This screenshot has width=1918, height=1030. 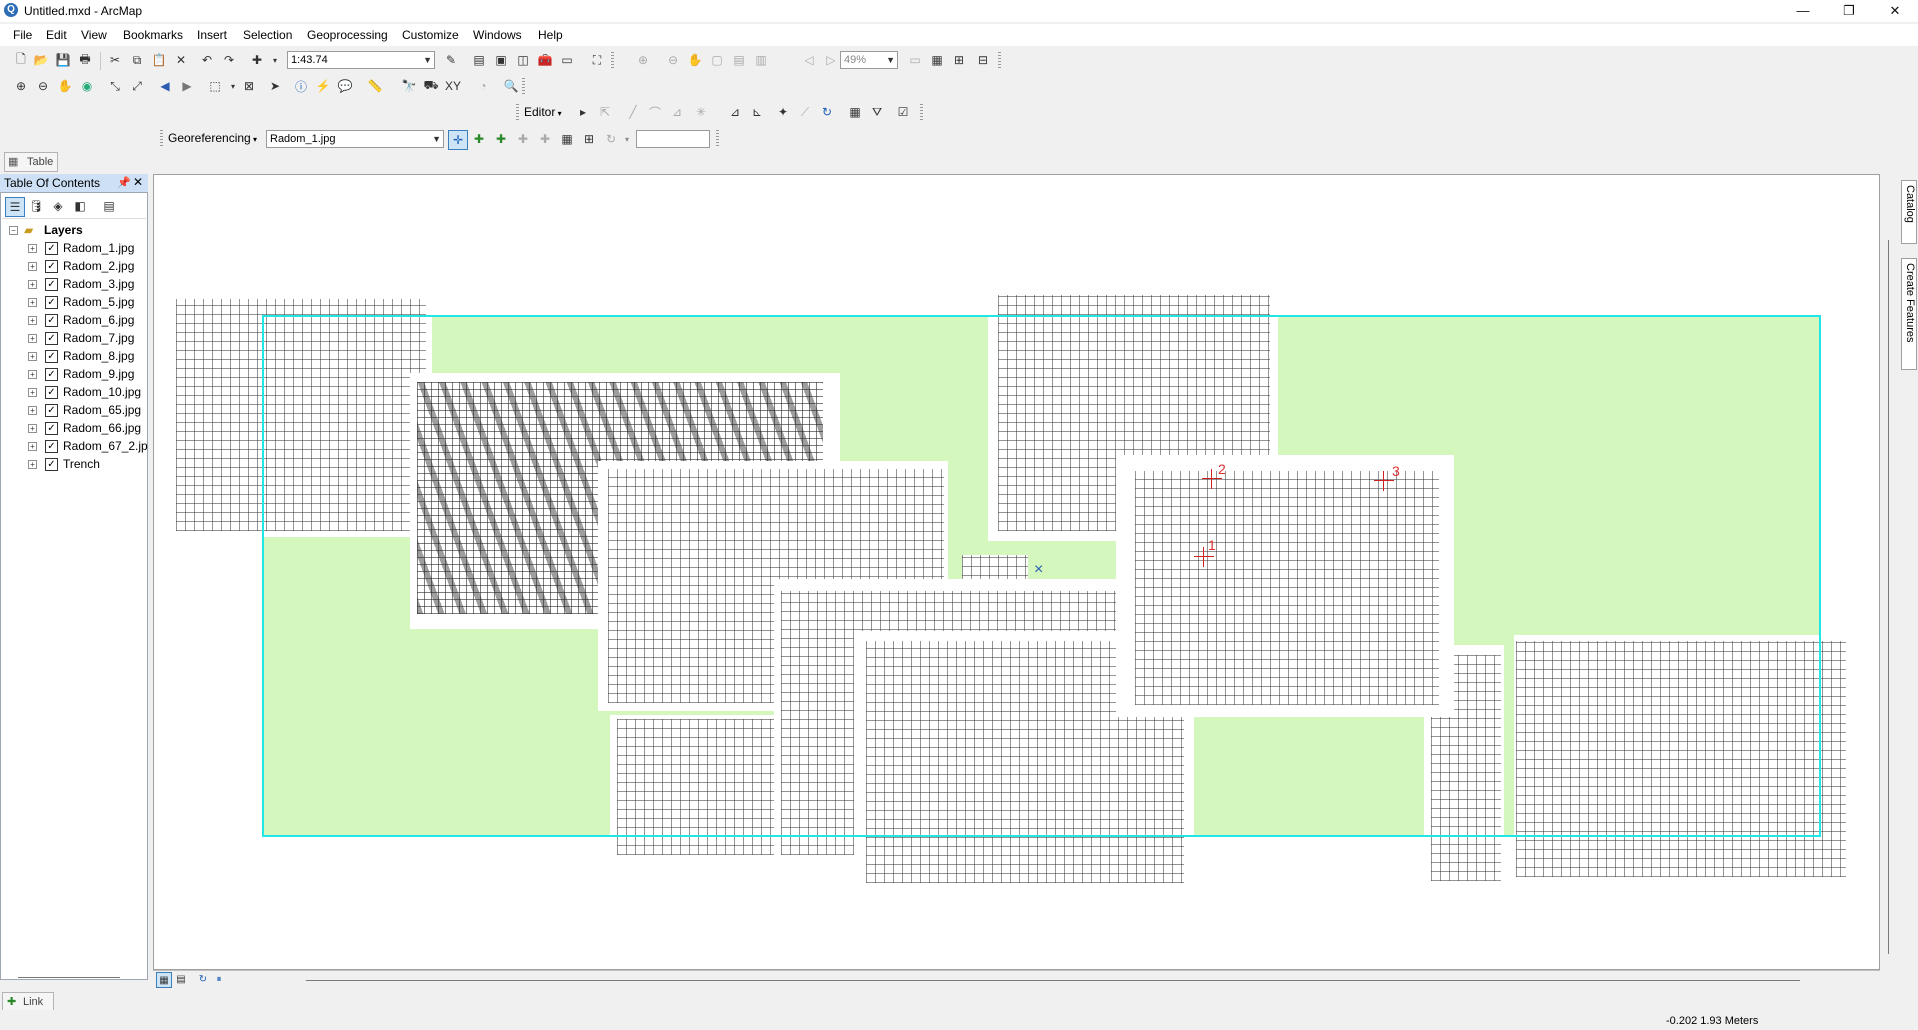 I want to click on fixed-zoom-in-icon: ⤡, so click(x=115, y=86).